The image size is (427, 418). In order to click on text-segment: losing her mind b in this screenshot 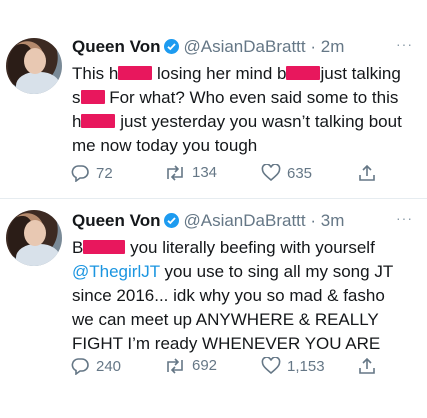, I will do `click(219, 73)`.